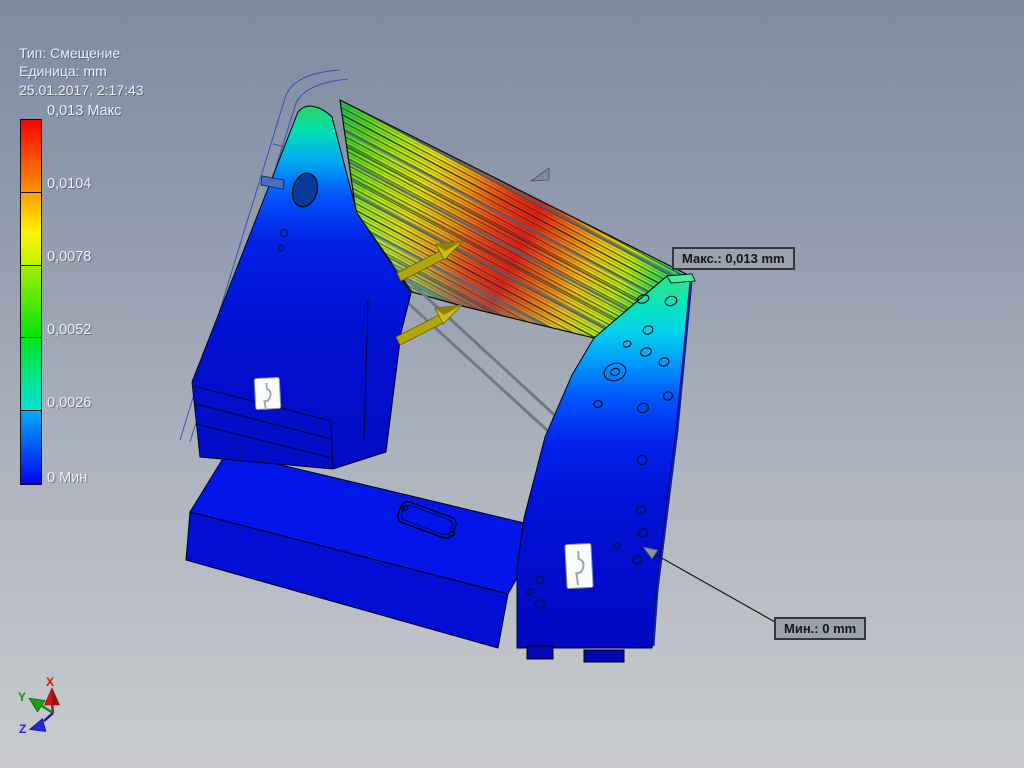 This screenshot has height=768, width=1024. What do you see at coordinates (69, 330) in the screenshot?
I see `scale-tick-label: 0,0052` at bounding box center [69, 330].